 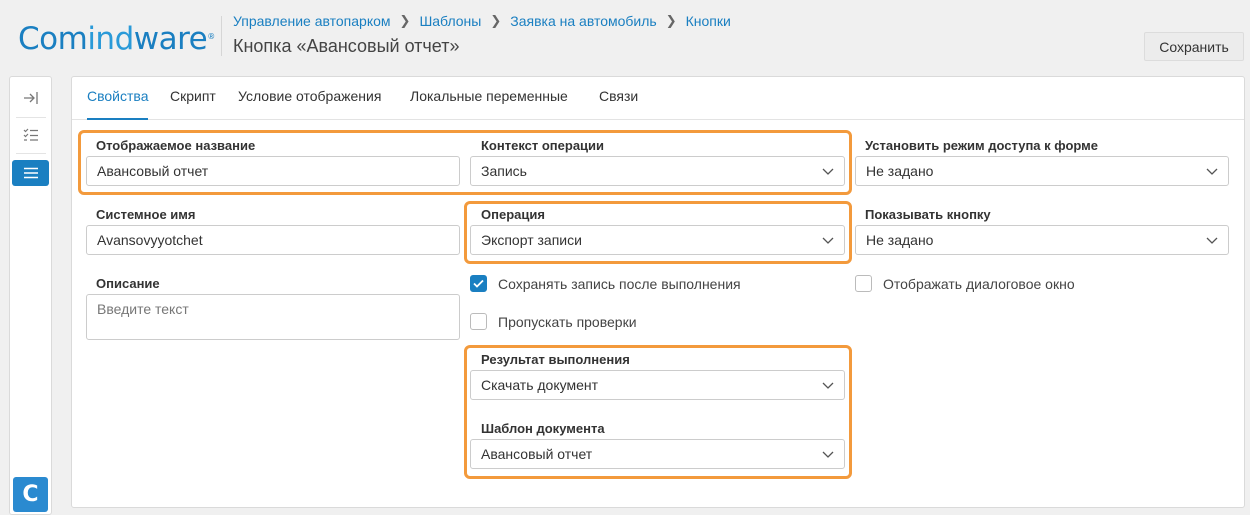 What do you see at coordinates (567, 322) in the screenshot?
I see `skip-checks-label: Пропускать проверки` at bounding box center [567, 322].